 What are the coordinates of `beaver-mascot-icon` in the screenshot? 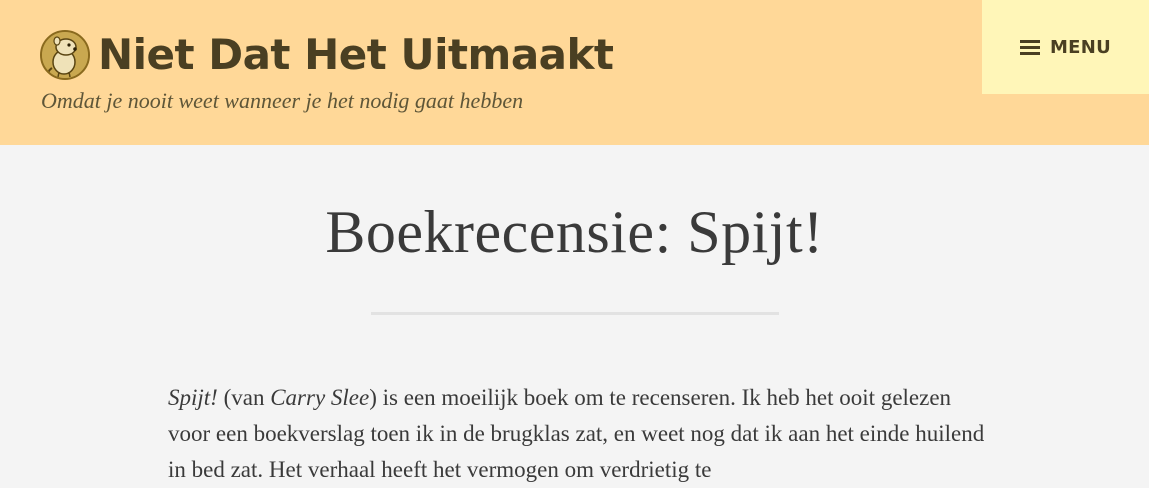 It's located at (65, 55).